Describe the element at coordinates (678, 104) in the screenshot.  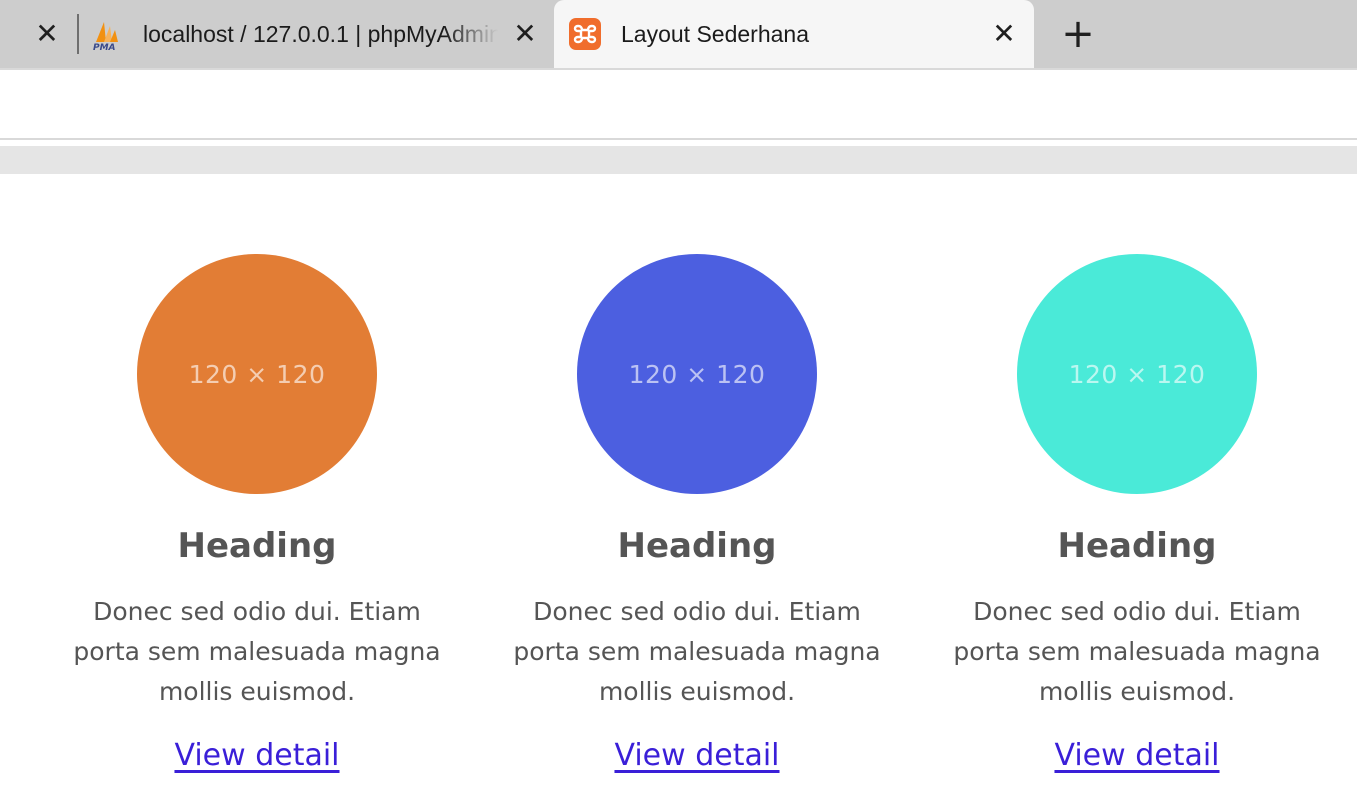
I see `browser-toolbar` at that location.